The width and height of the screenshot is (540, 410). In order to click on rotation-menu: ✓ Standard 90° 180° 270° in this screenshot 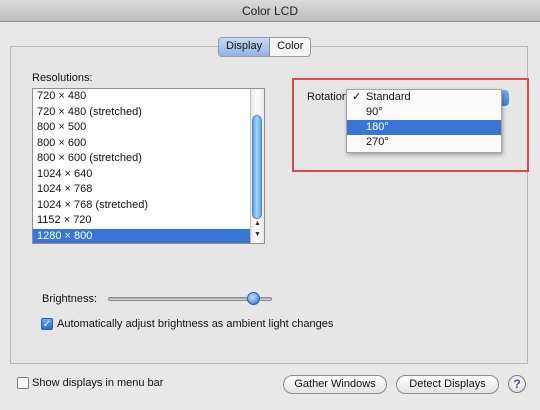, I will do `click(424, 121)`.